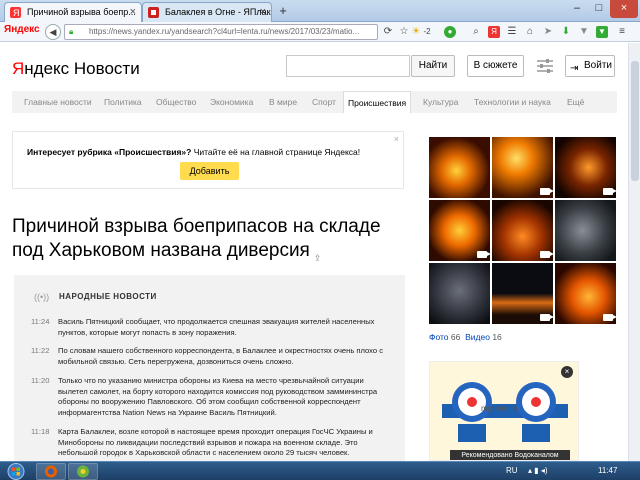  Describe the element at coordinates (82, 68) in the screenshot. I see `logo-text: ндекс Новости` at that location.